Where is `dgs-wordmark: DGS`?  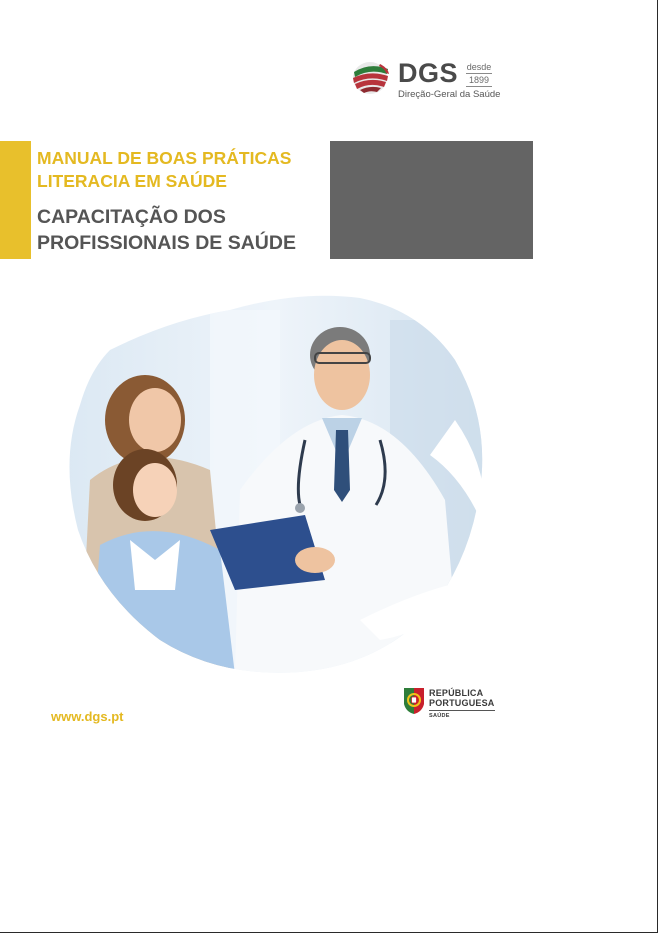 dgs-wordmark: DGS is located at coordinates (428, 73).